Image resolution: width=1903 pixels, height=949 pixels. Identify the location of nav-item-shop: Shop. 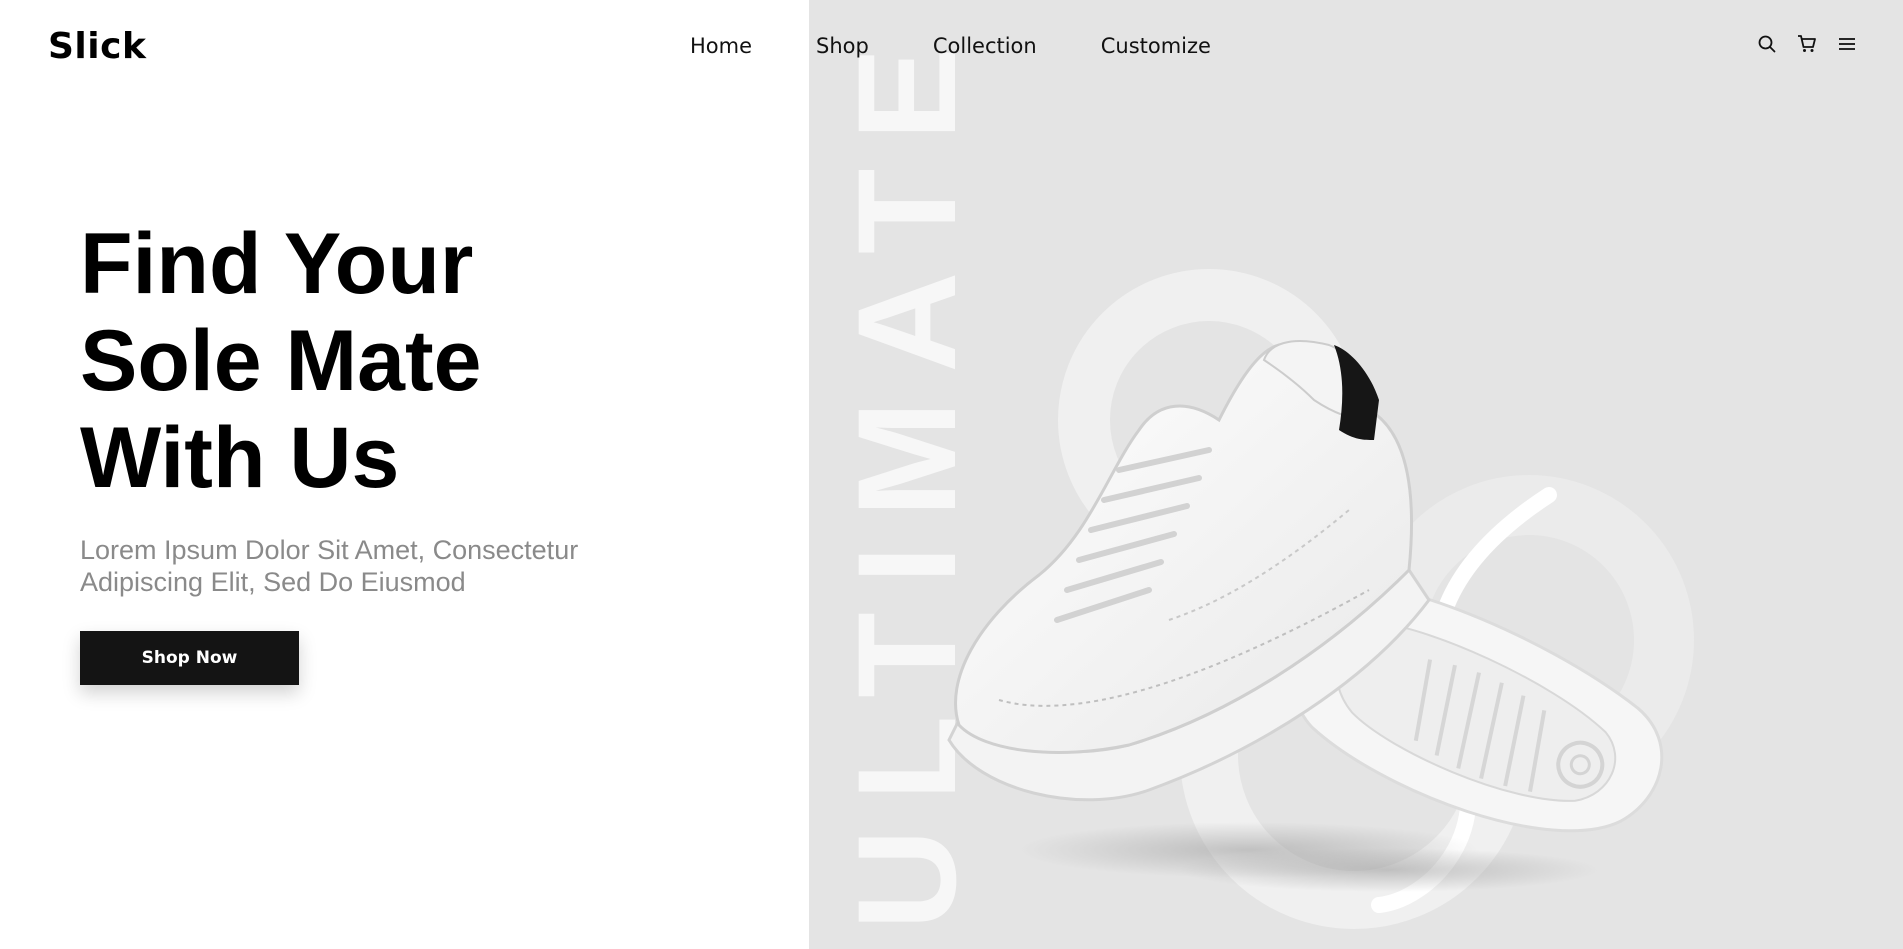
(842, 46).